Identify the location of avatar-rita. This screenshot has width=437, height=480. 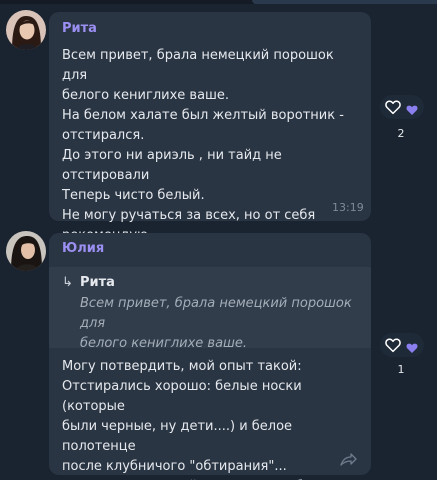
(26, 30).